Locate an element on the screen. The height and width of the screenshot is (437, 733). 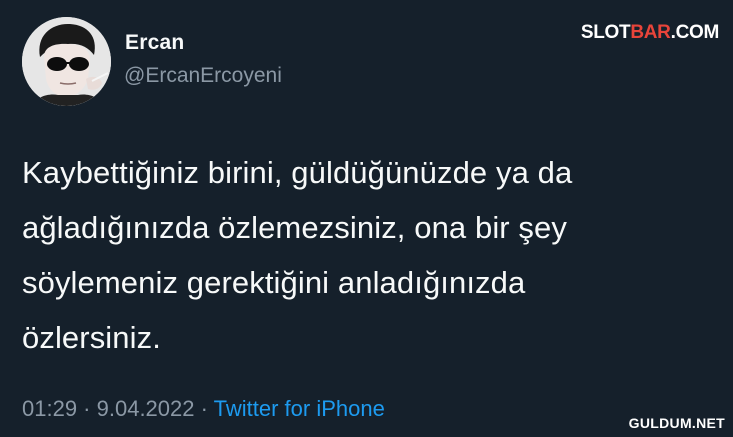
tweet-meta: 01:29 · 9.04.2022 · Twitter for iPhone is located at coordinates (203, 409).